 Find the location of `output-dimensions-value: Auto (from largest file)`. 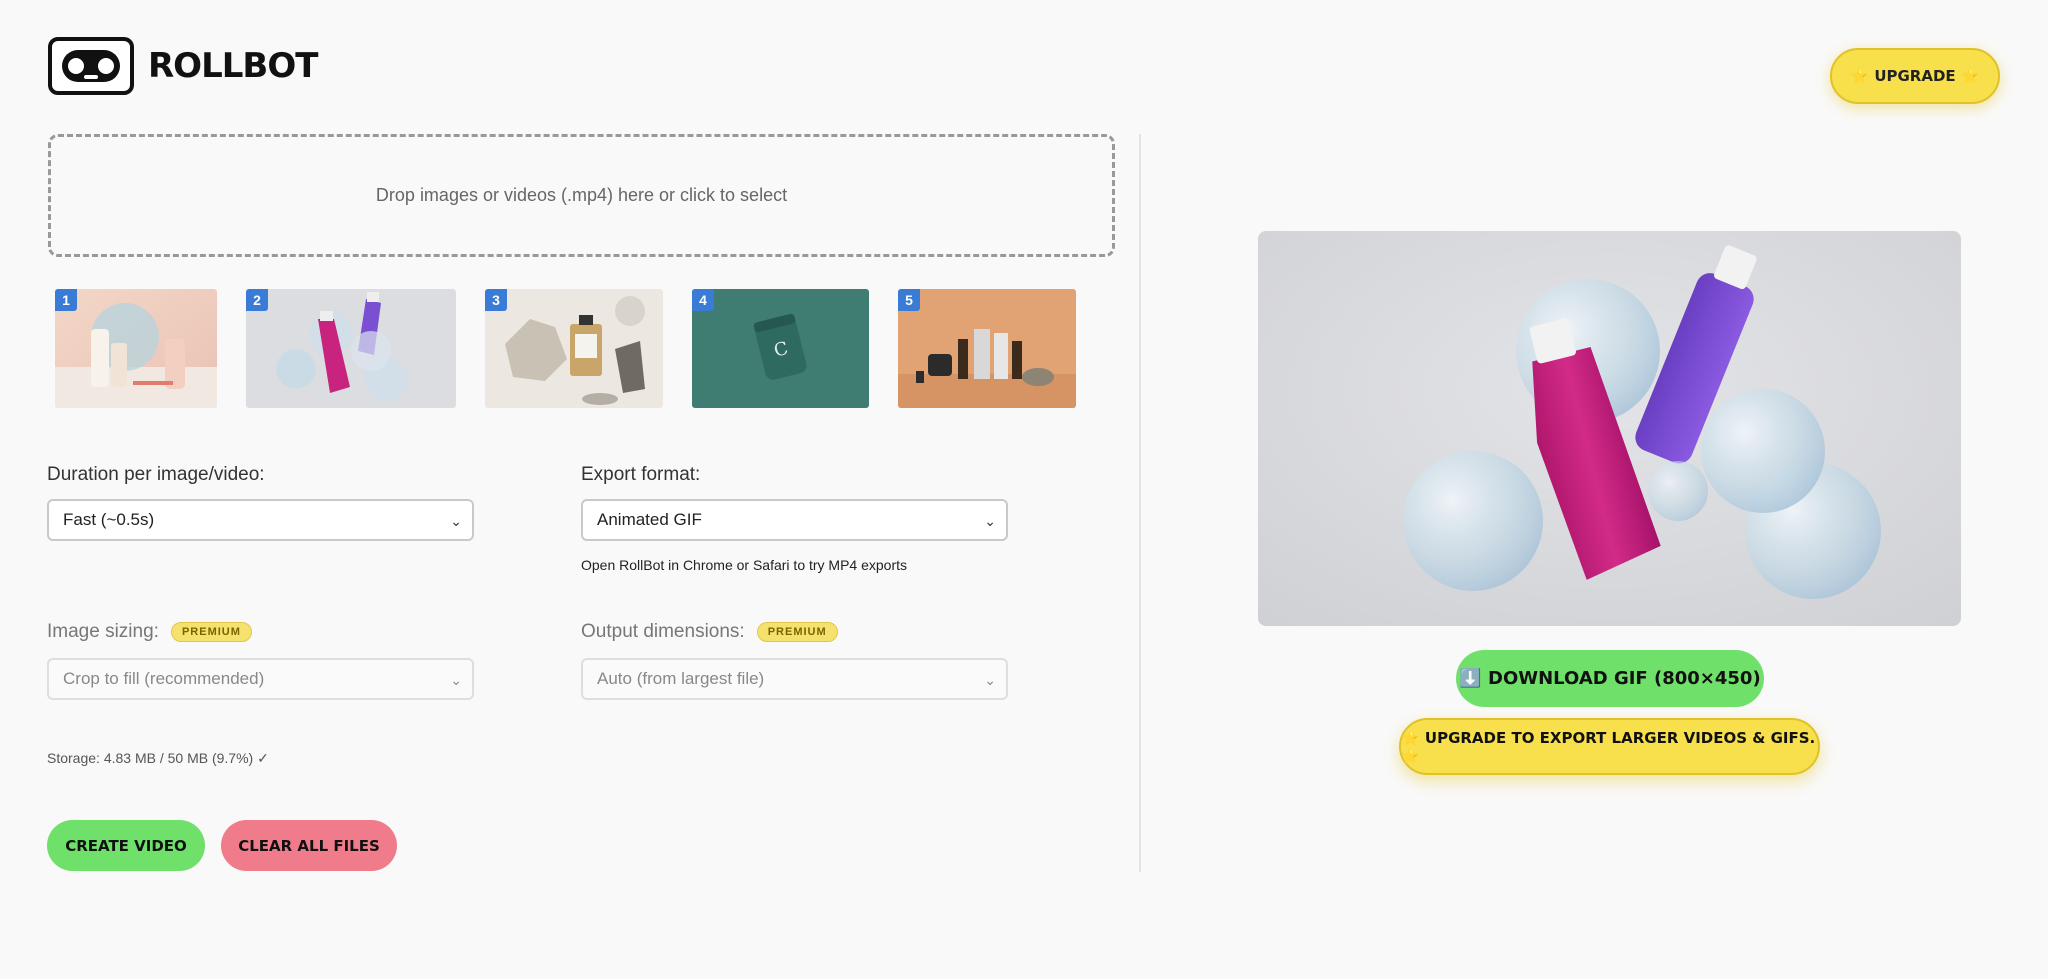

output-dimensions-value: Auto (from largest file) is located at coordinates (681, 678).